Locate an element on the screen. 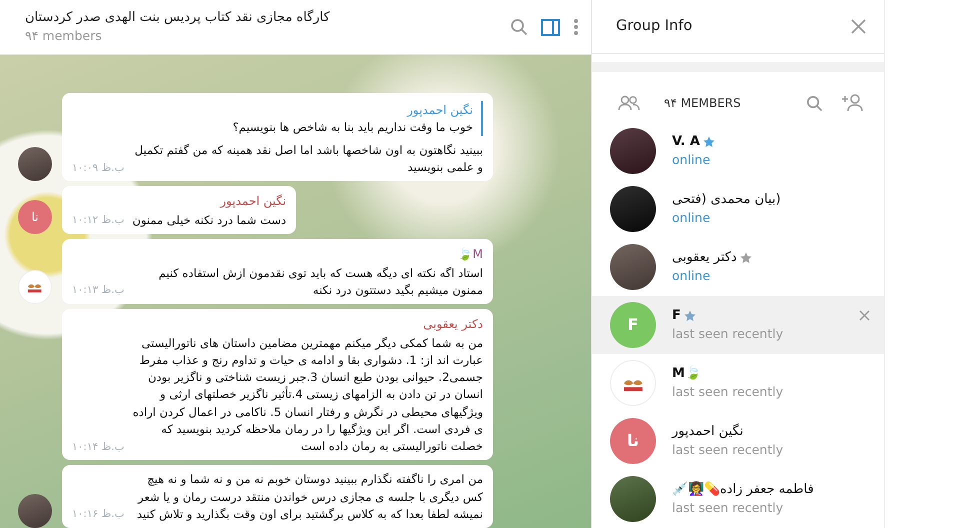 The width and height of the screenshot is (964, 528). message-text: من امری را ناگفته نگذارم ببینید دوستان خوبم نه من و نه شما و نه هیچ کس دیگری با جلسه ی مجازی درس خواندن منتقد درست رمان و یا شعر نمیشه لطفا بعدا که به کلاس برگشتید برای اون وقت بگذارید و تلاش کنید is located at coordinates (309, 497).